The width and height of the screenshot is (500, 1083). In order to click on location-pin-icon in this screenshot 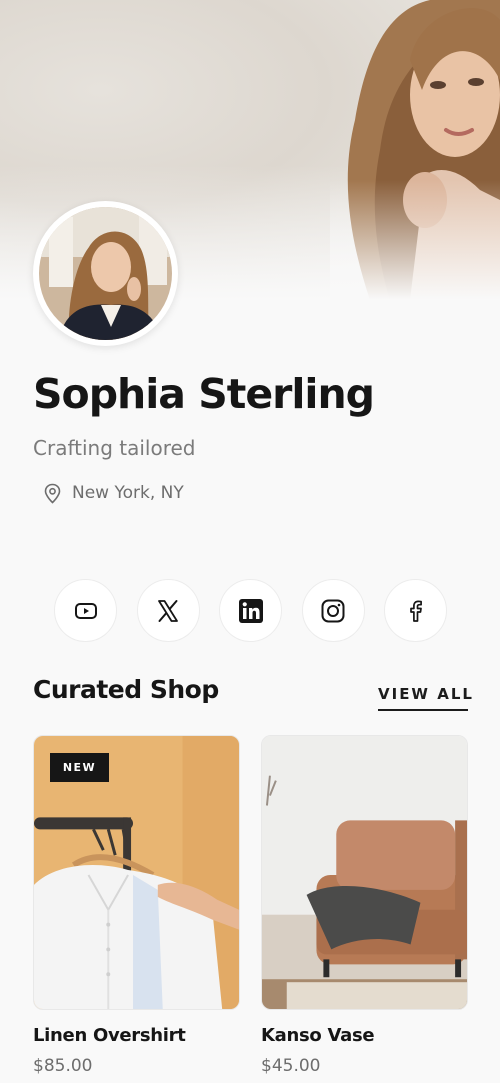, I will do `click(52, 493)`.